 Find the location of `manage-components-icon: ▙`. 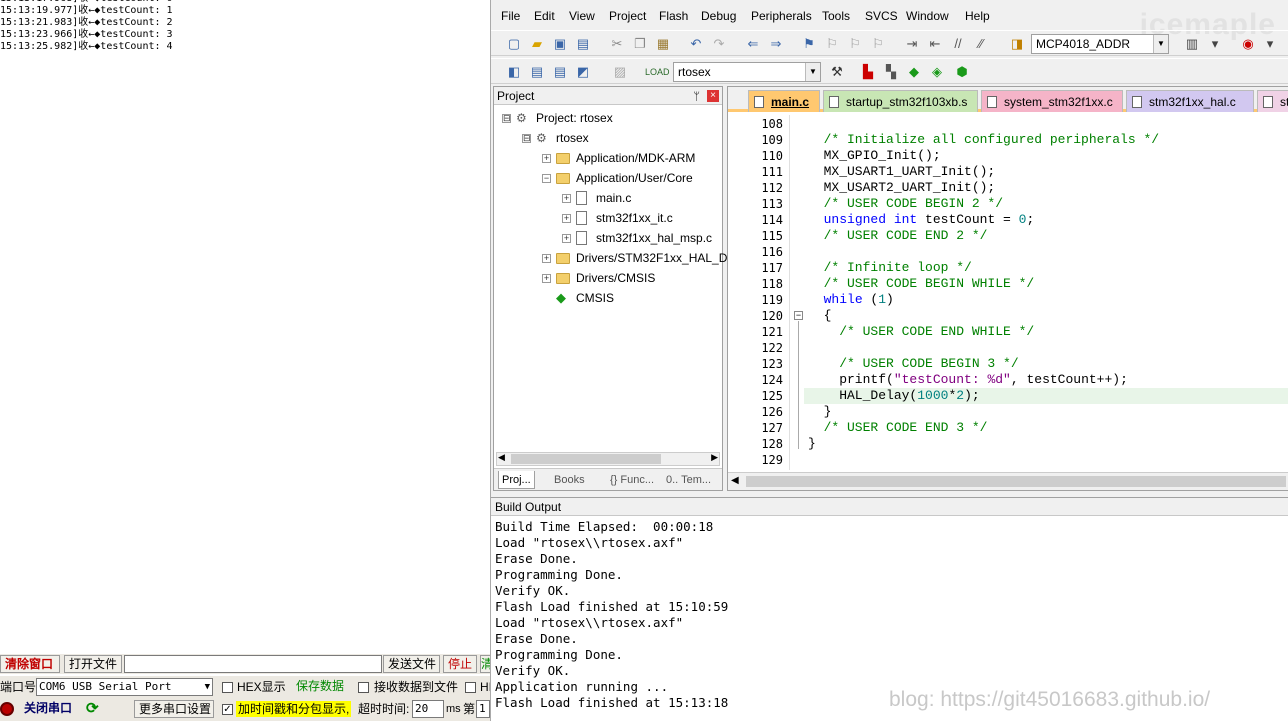

manage-components-icon: ▙ is located at coordinates (868, 72).